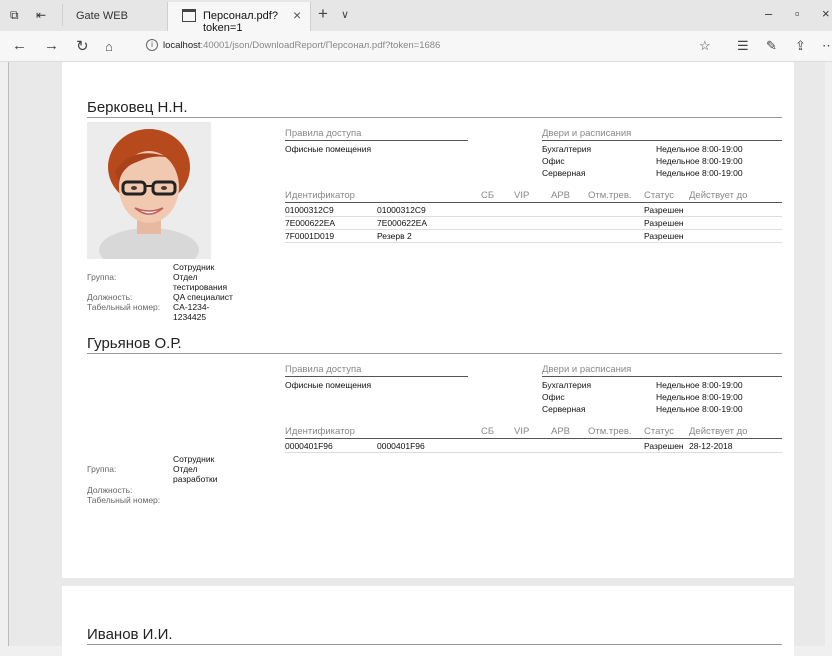 The height and width of the screenshot is (656, 832). What do you see at coordinates (200, 287) in the screenshot?
I see `group-value: тестирования` at bounding box center [200, 287].